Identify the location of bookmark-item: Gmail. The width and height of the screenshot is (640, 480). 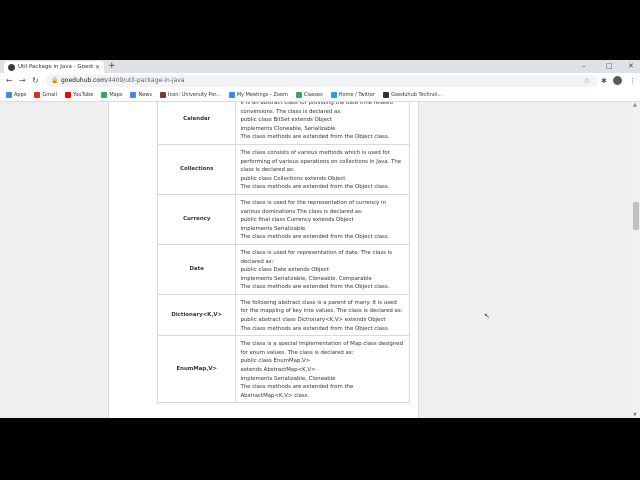
(45, 95).